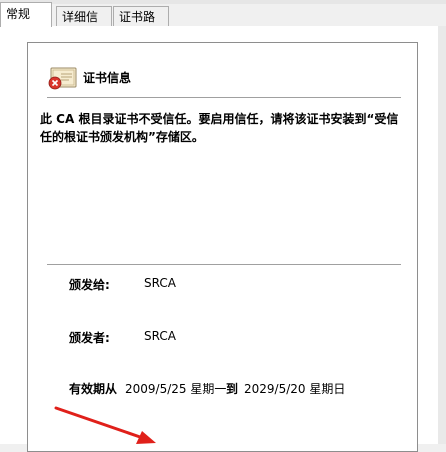 The height and width of the screenshot is (452, 446). What do you see at coordinates (442, 235) in the screenshot?
I see `dialog-right-edge` at bounding box center [442, 235].